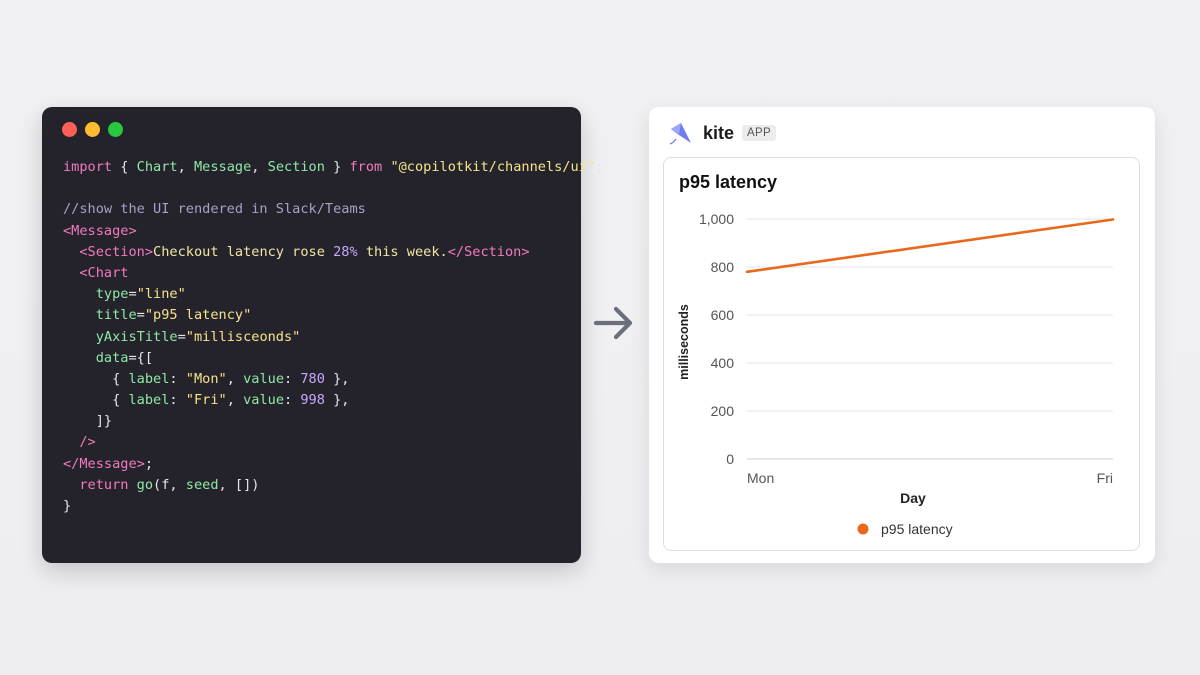 The width and height of the screenshot is (1200, 675). Describe the element at coordinates (88, 421) in the screenshot. I see `code-token: ]}` at that location.